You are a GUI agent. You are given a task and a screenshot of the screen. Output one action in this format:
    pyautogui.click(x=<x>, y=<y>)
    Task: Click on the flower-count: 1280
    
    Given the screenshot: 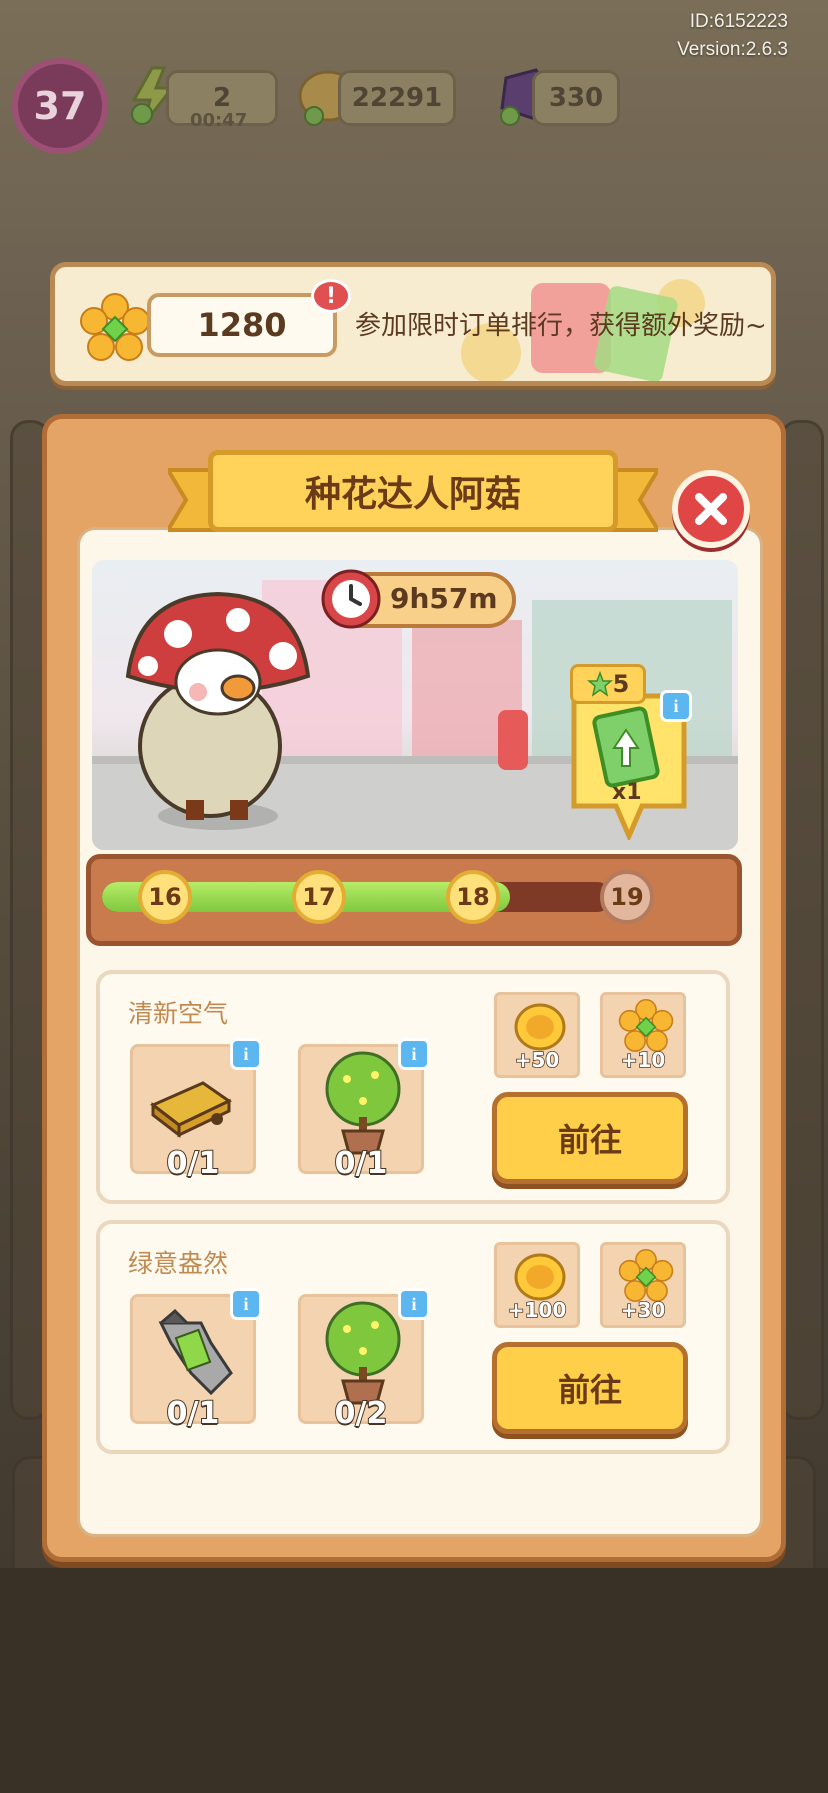 What is the action you would take?
    pyautogui.click(x=242, y=325)
    